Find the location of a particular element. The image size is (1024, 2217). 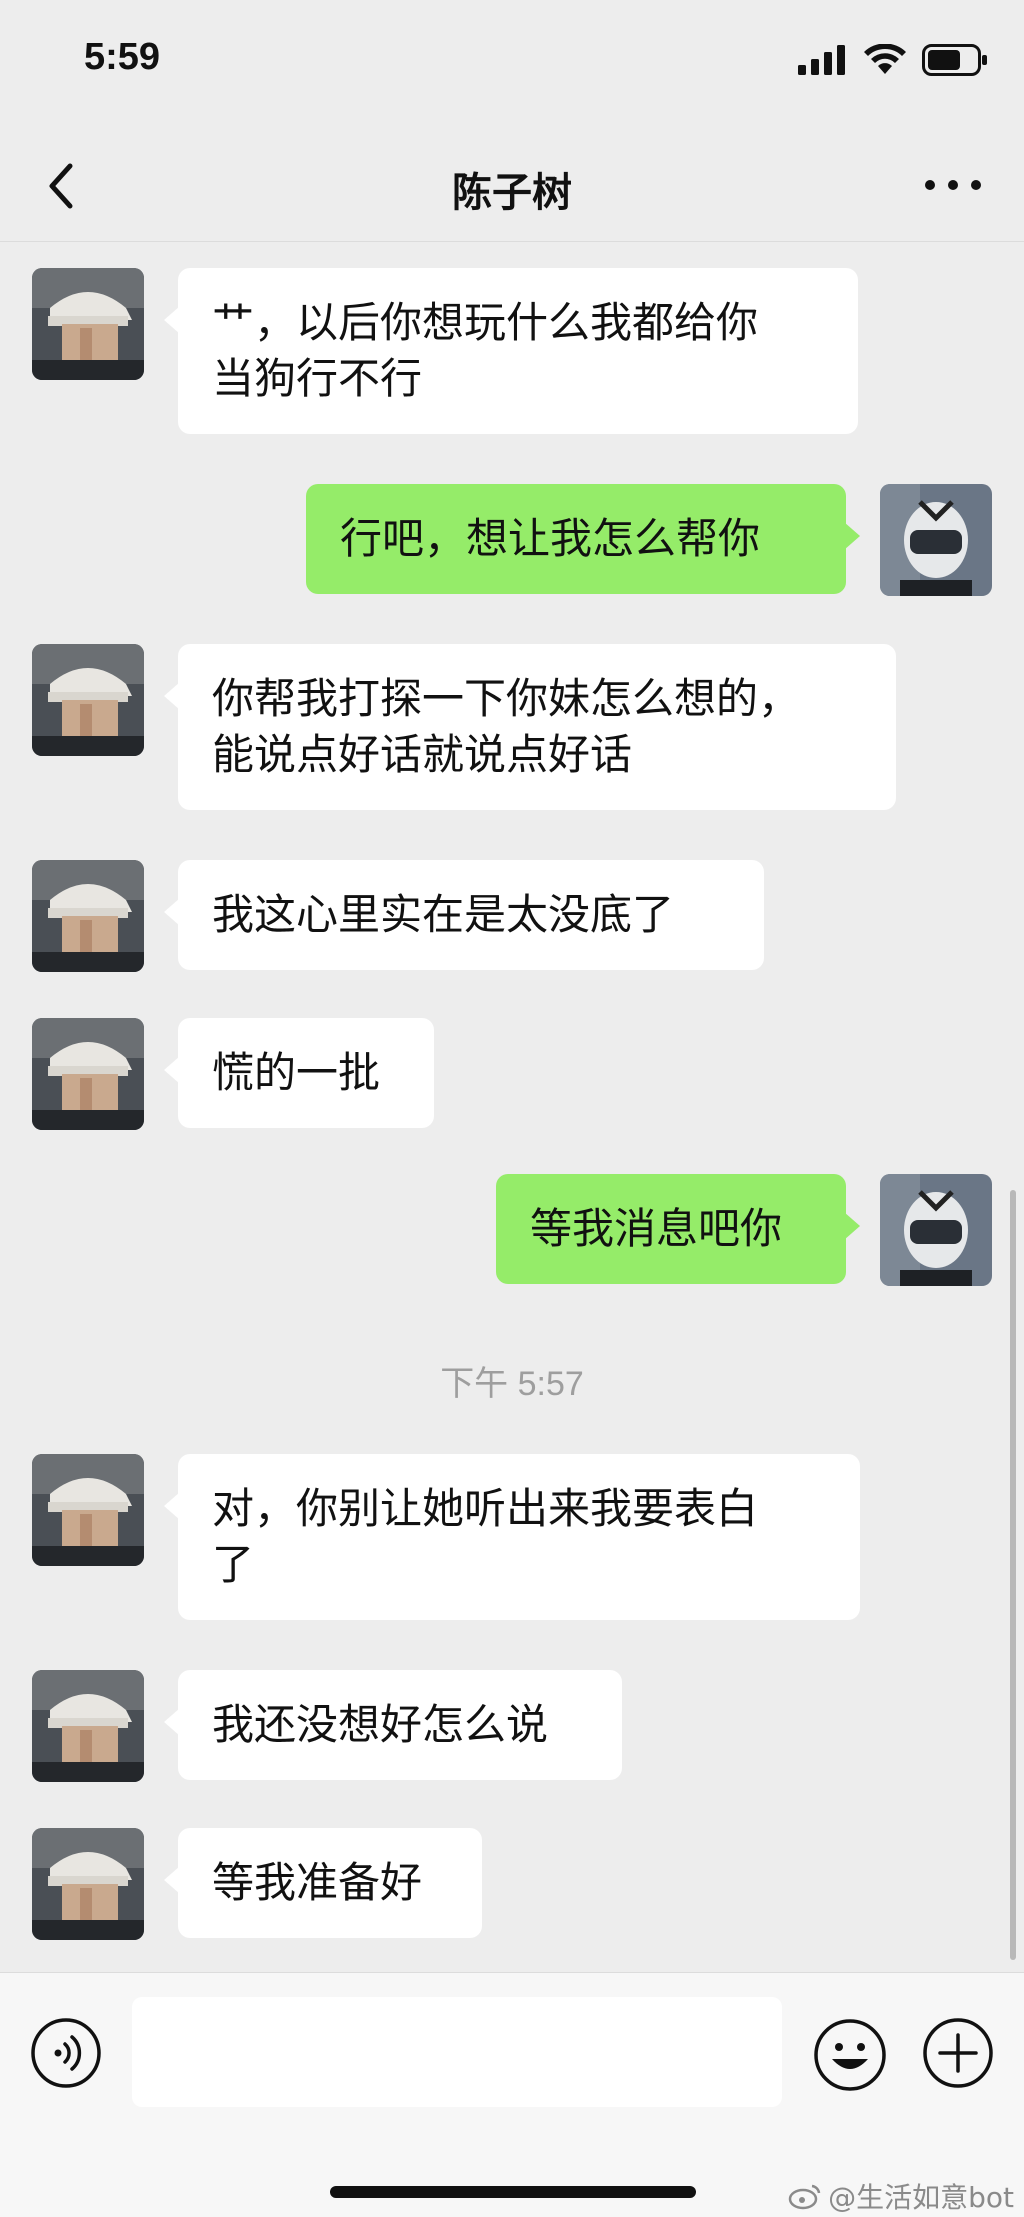

message-bubble: 对，你别让她听出来我要表白 了 is located at coordinates (512, 1537).